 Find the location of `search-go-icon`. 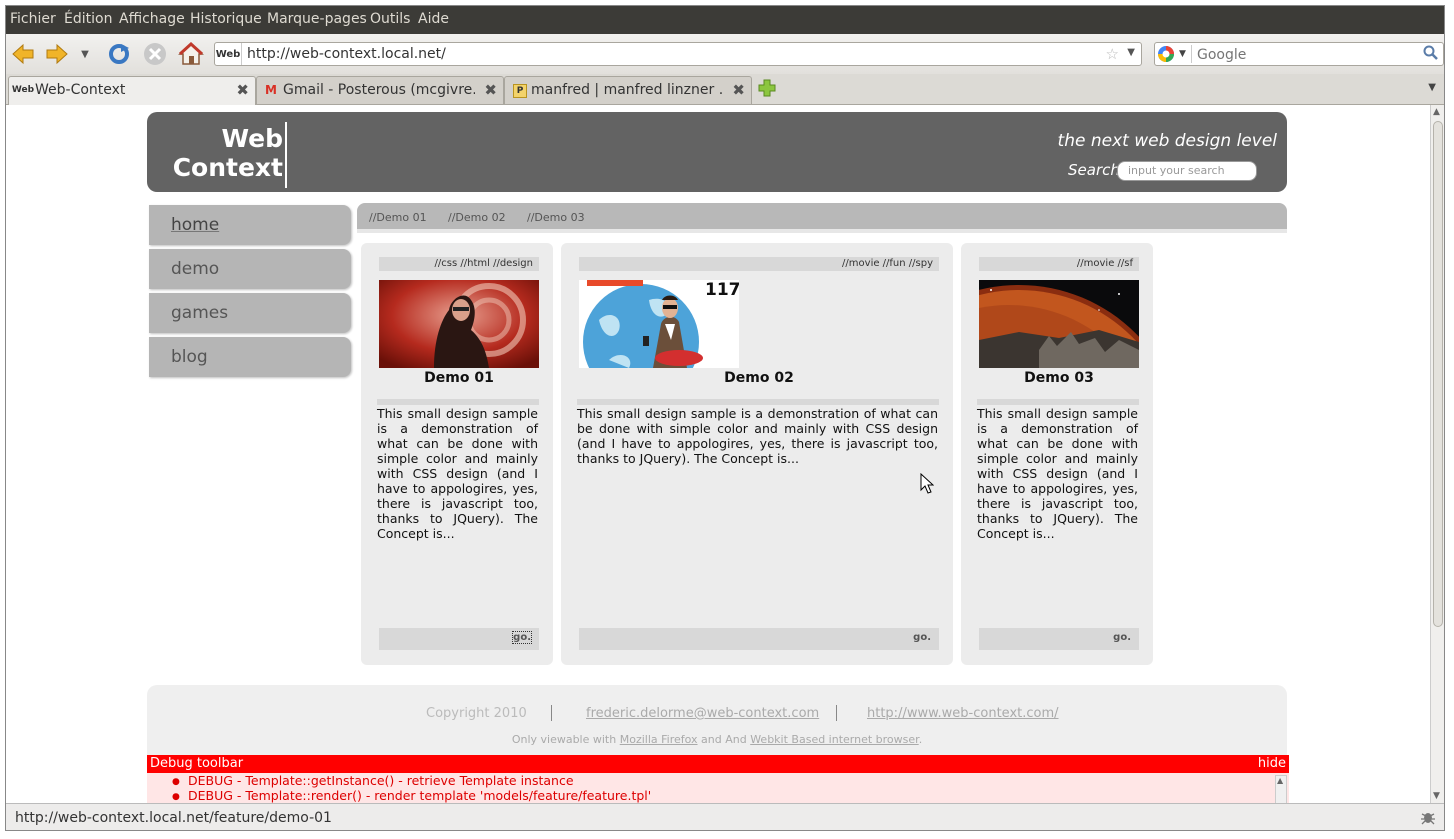

search-go-icon is located at coordinates (1431, 55).